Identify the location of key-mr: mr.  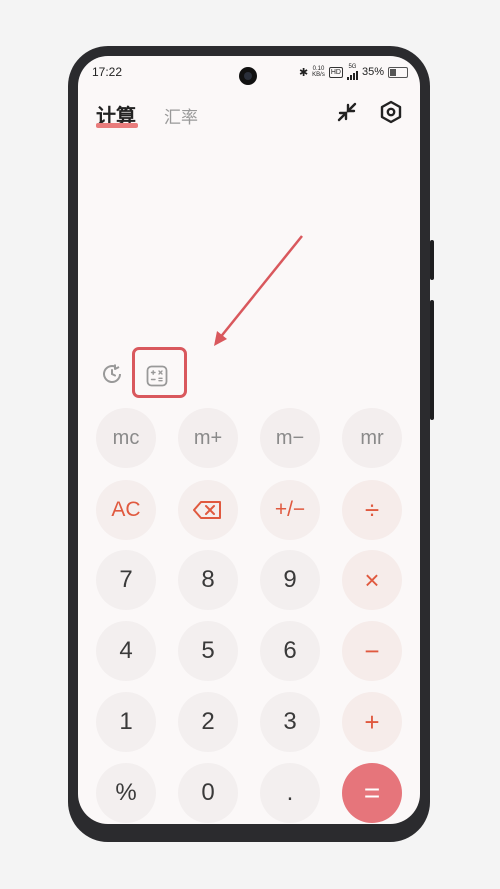
(372, 438).